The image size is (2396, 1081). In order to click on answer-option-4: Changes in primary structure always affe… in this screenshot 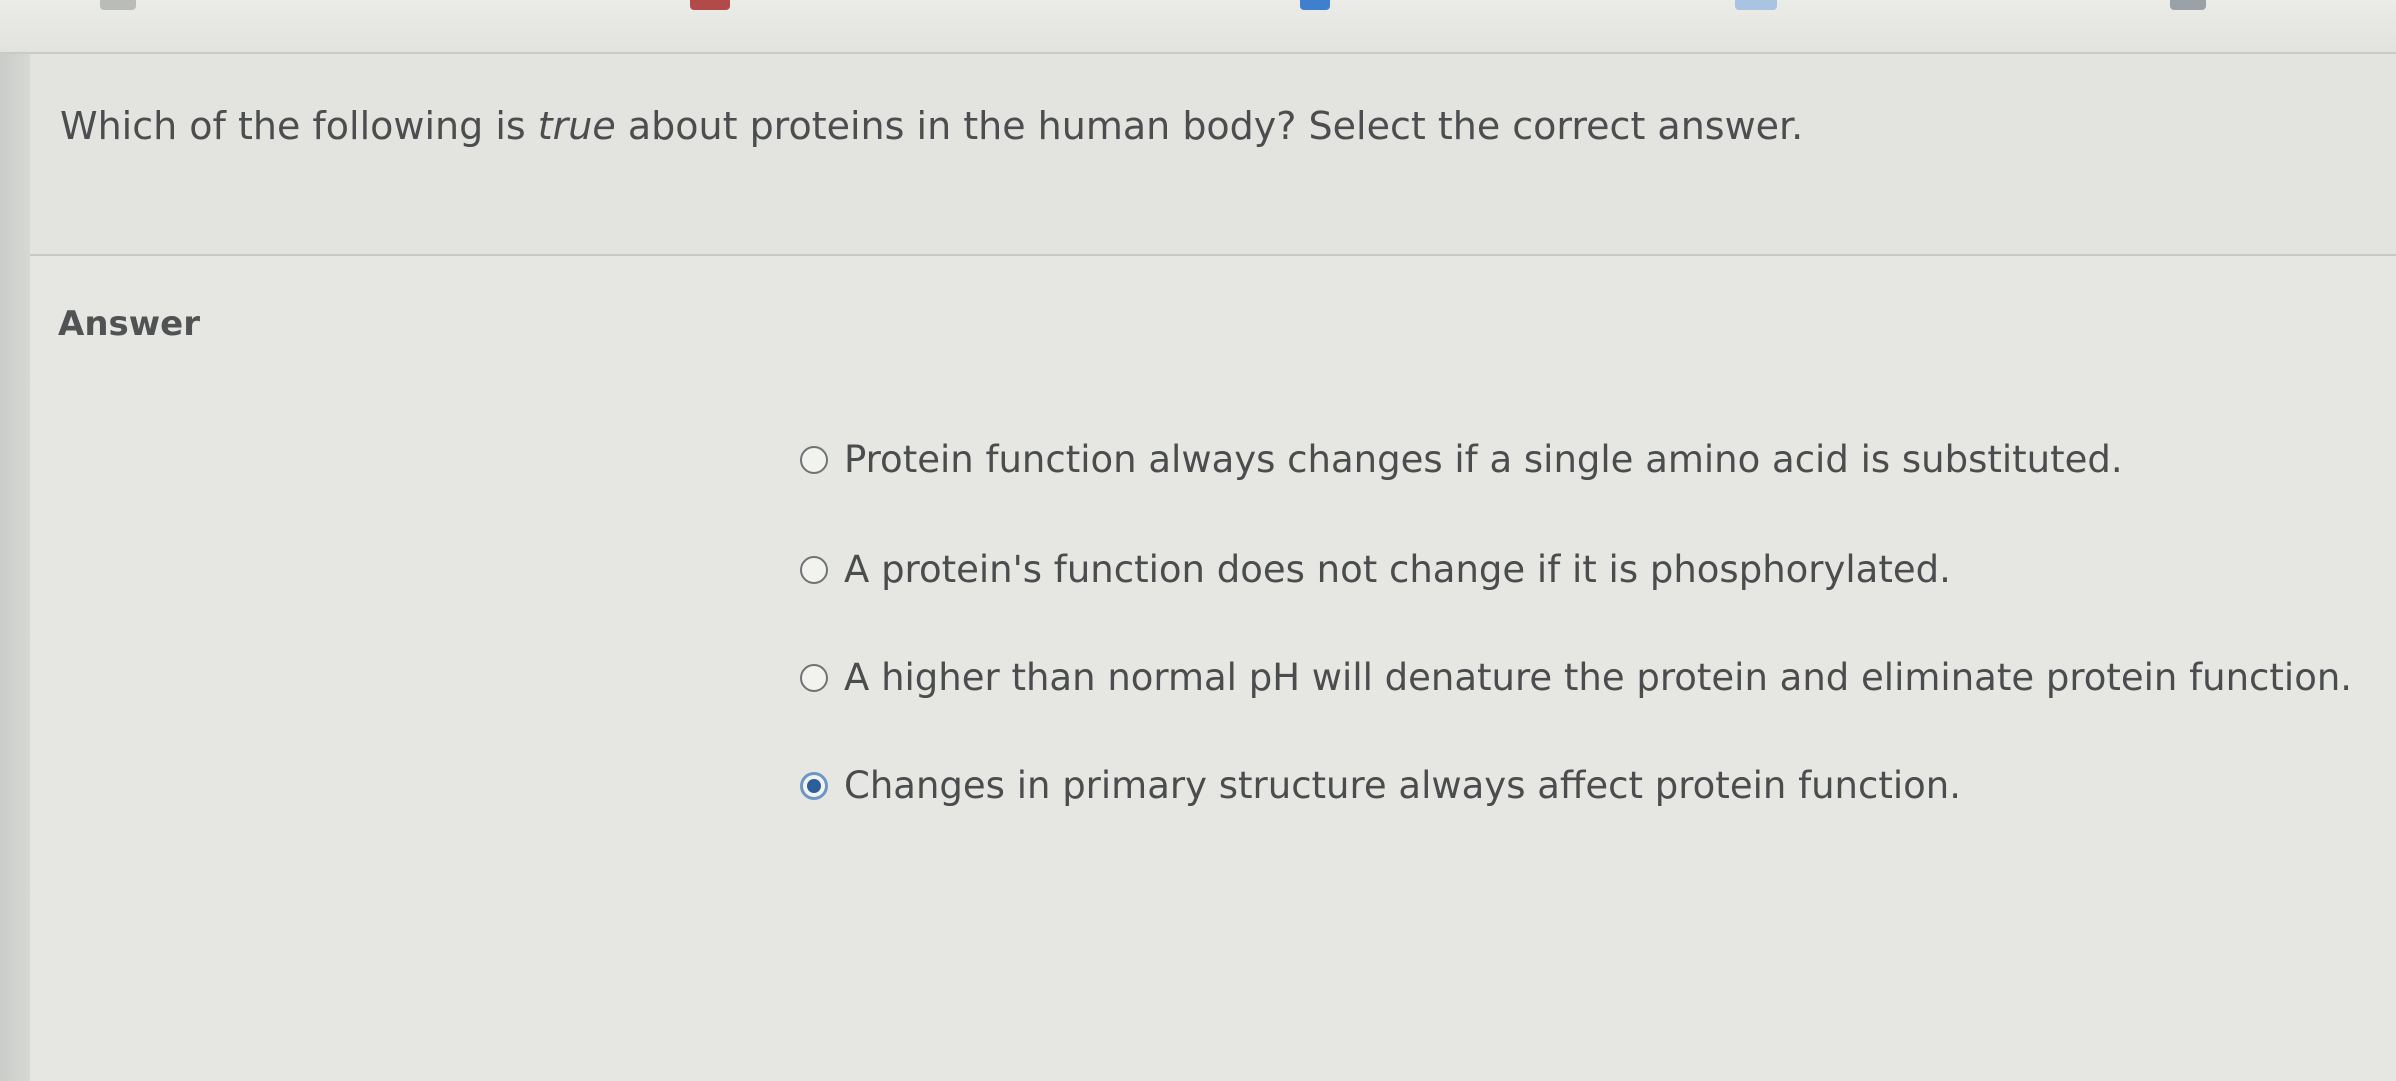, I will do `click(1380, 785)`.